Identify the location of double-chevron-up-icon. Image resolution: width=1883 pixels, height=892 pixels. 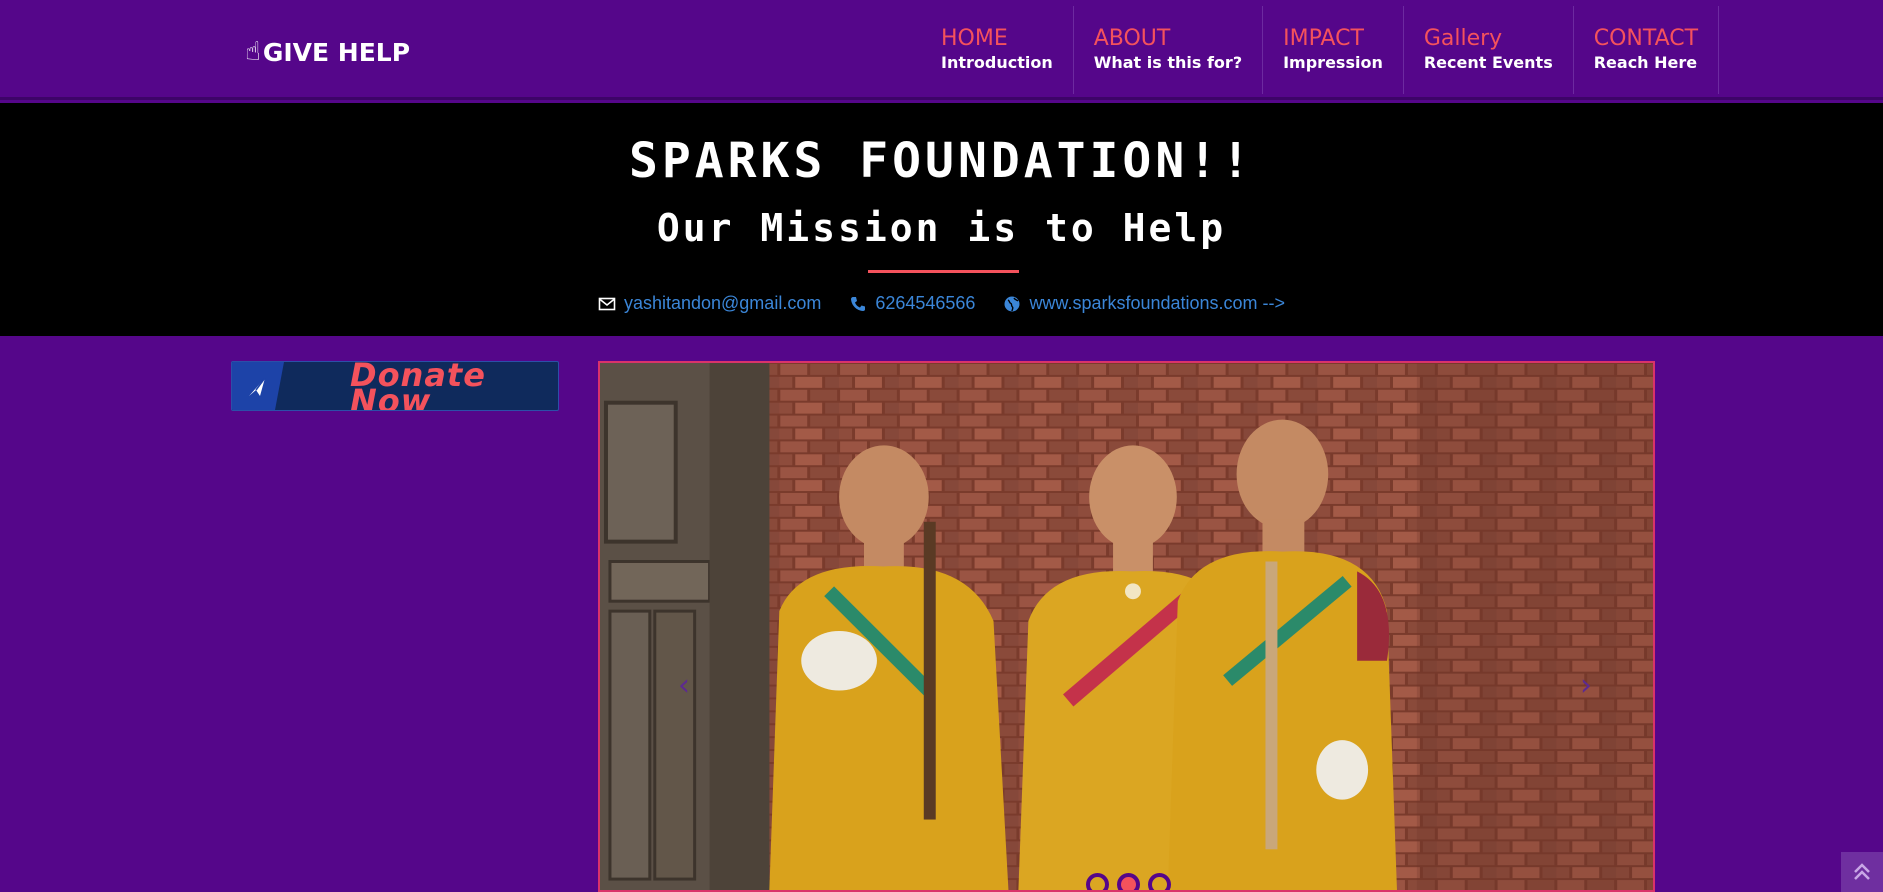
(1862, 871).